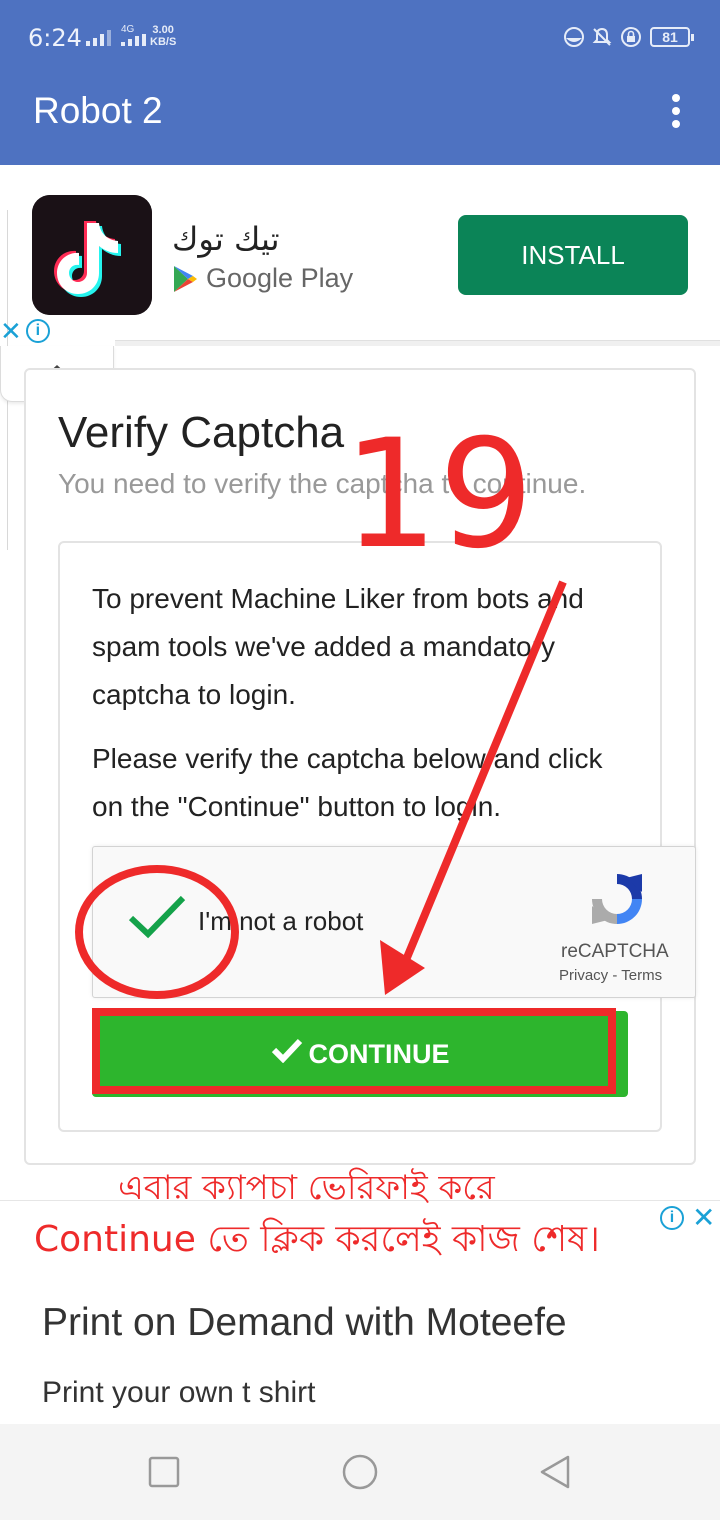  What do you see at coordinates (438, 495) in the screenshot?
I see `step-number-annotation: 19` at bounding box center [438, 495].